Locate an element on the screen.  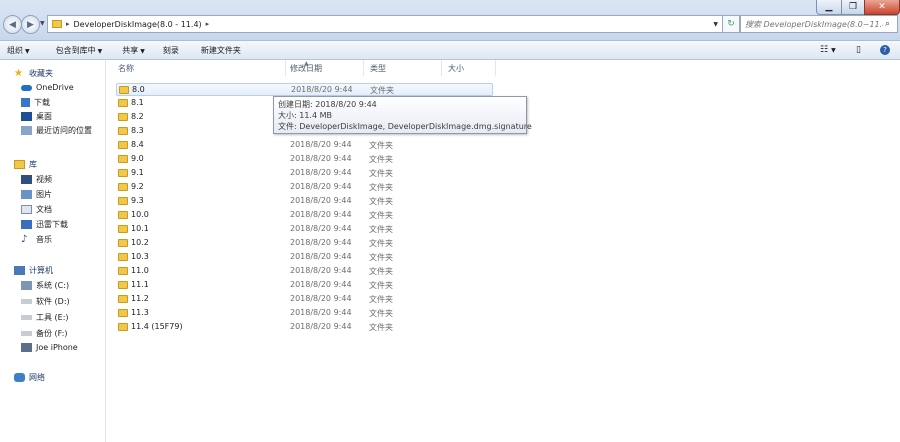
table-row: 11.4 (15F79) 2018/8/20 9:44 文件夹 is located at coordinates (304, 327).